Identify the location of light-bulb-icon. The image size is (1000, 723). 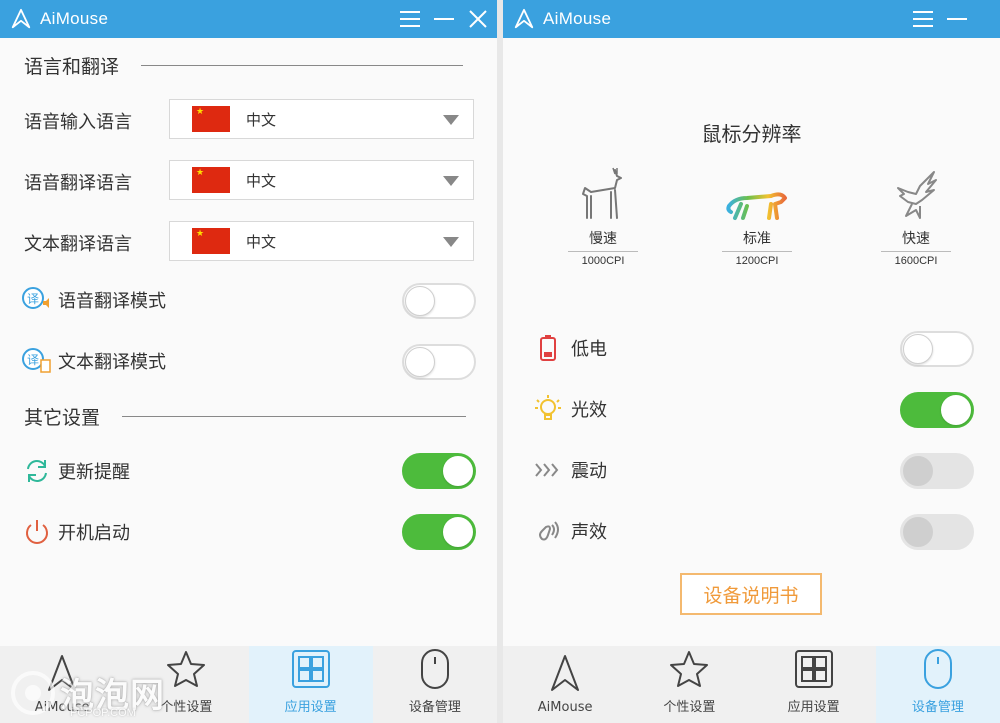
(548, 409).